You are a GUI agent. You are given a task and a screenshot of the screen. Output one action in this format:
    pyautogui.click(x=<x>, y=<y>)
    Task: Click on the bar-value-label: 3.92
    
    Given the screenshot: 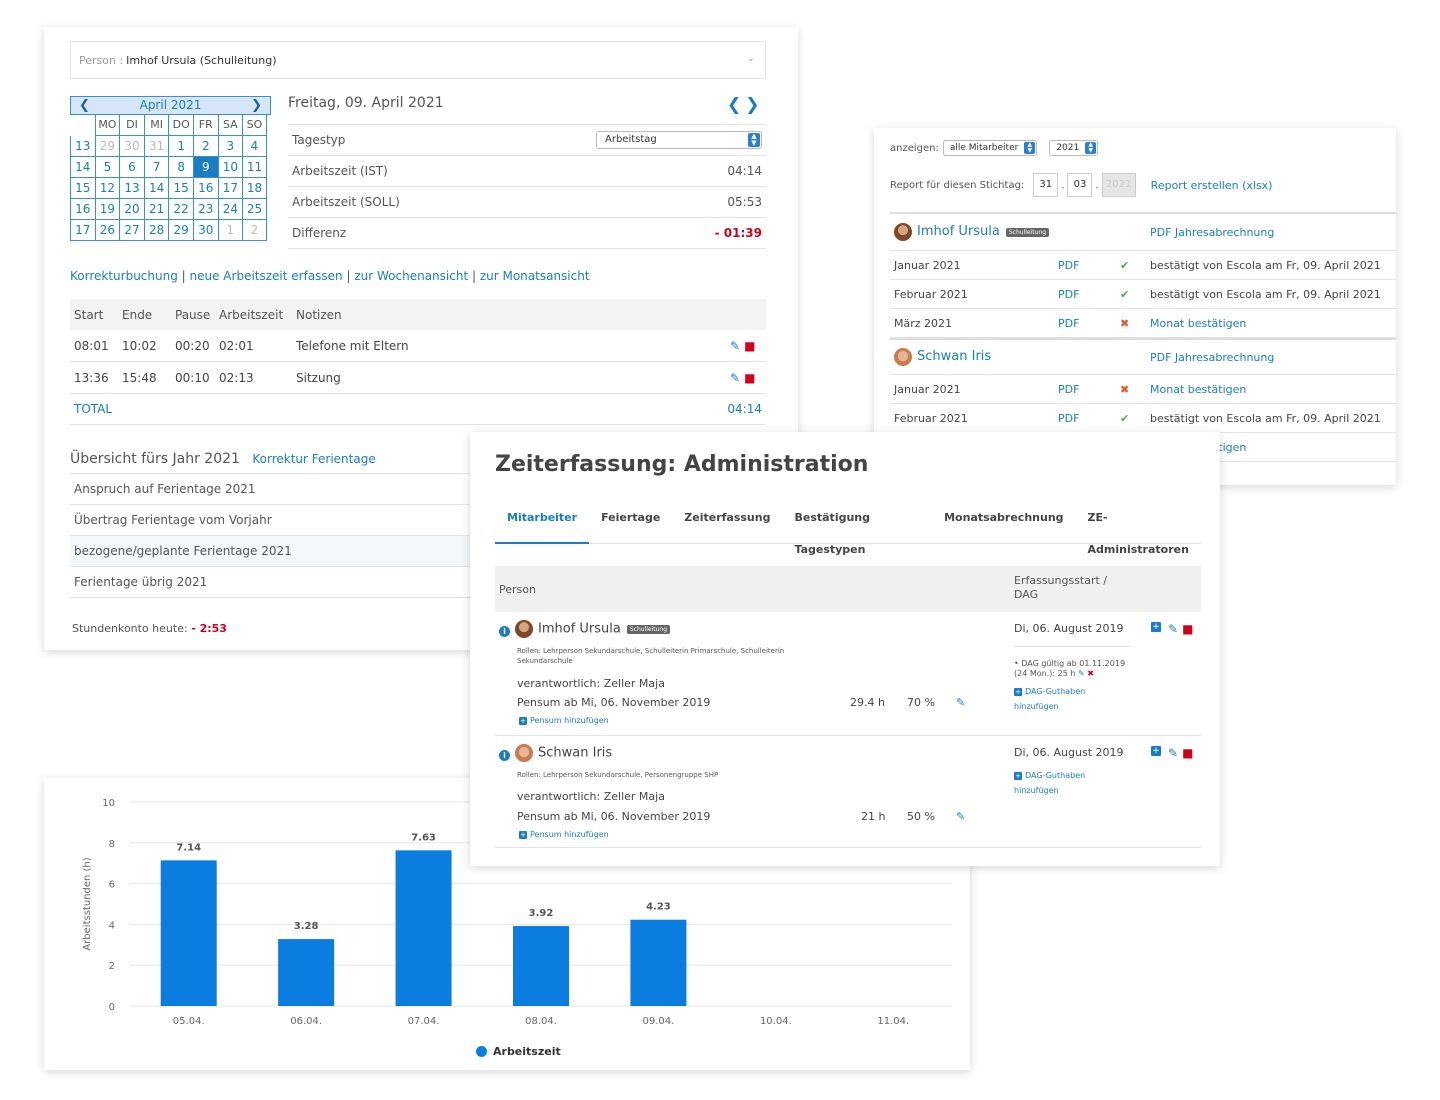 What is the action you would take?
    pyautogui.click(x=541, y=913)
    